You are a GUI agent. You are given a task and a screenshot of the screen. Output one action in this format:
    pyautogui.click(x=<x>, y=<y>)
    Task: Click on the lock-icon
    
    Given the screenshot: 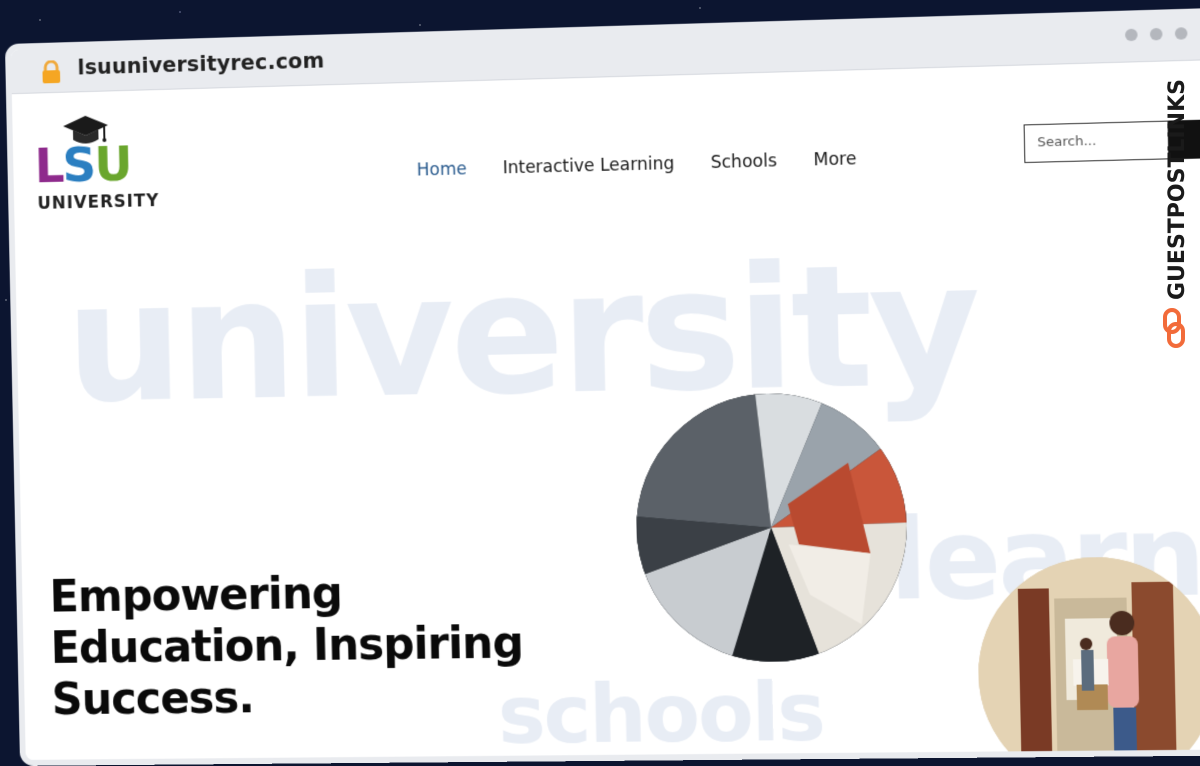 What is the action you would take?
    pyautogui.click(x=51, y=72)
    